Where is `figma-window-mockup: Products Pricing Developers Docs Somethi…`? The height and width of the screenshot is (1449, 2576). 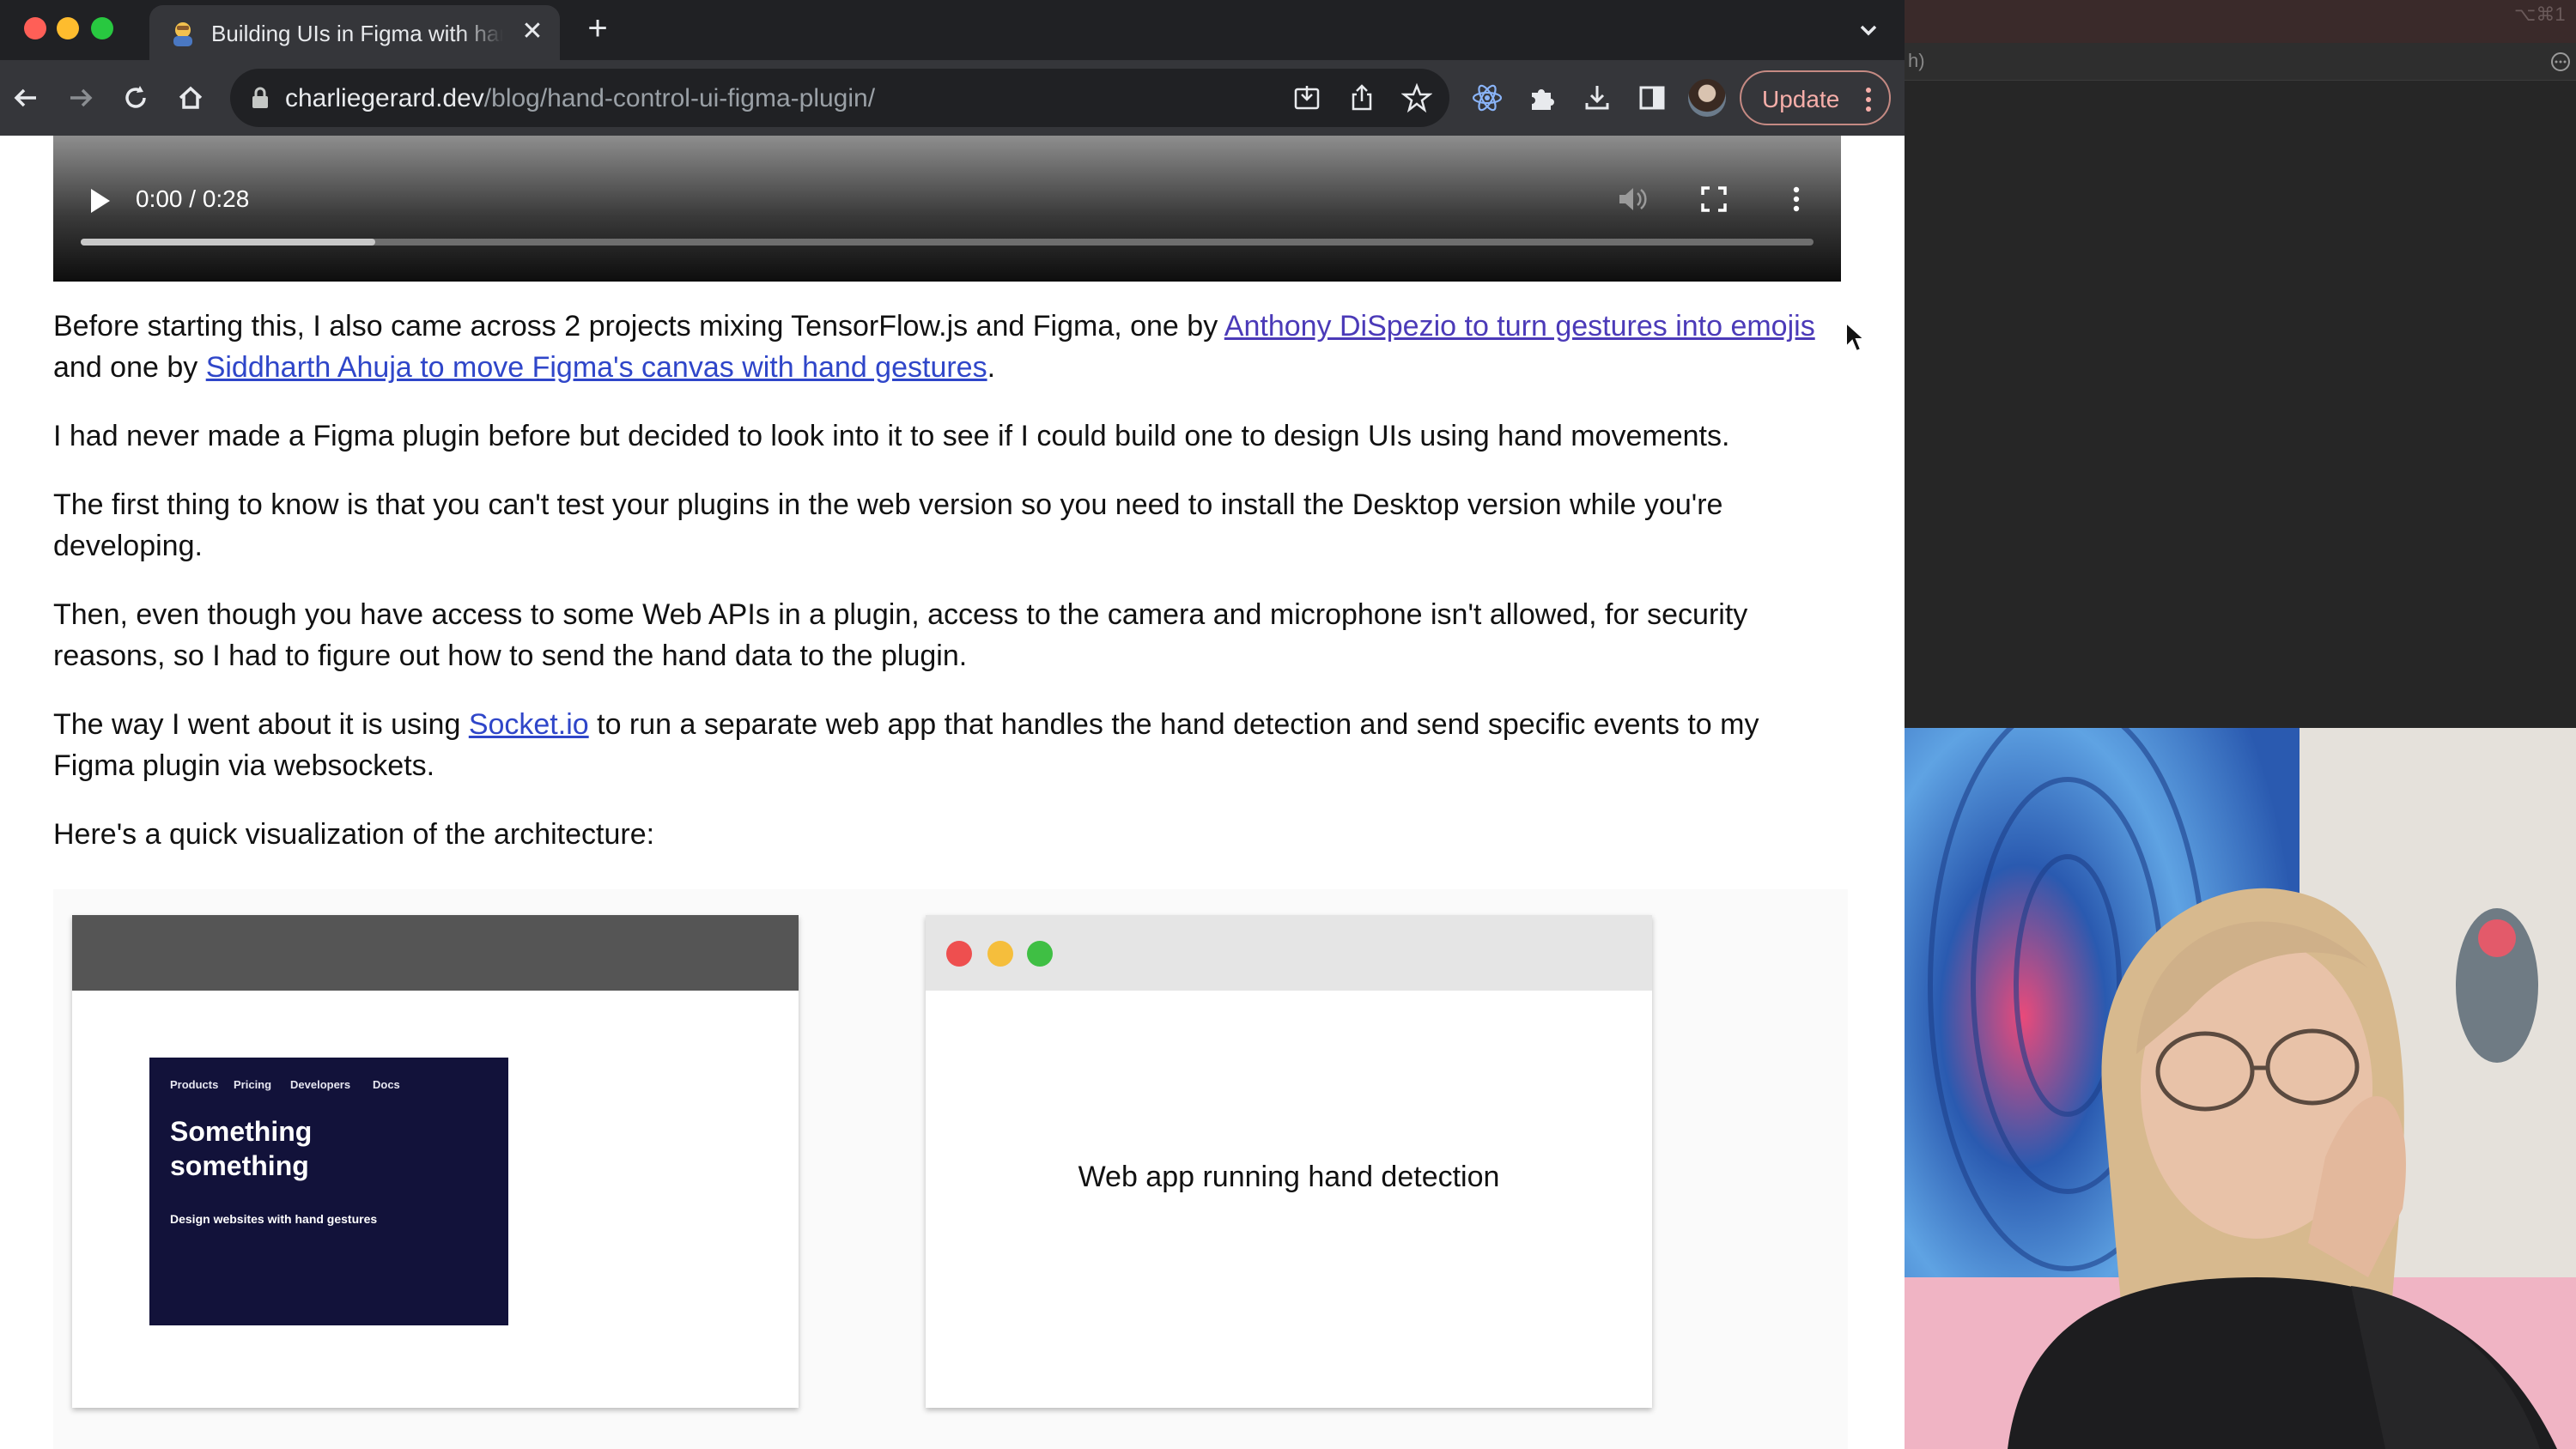
figma-window-mockup: Products Pricing Developers Docs Somethi… is located at coordinates (435, 1161).